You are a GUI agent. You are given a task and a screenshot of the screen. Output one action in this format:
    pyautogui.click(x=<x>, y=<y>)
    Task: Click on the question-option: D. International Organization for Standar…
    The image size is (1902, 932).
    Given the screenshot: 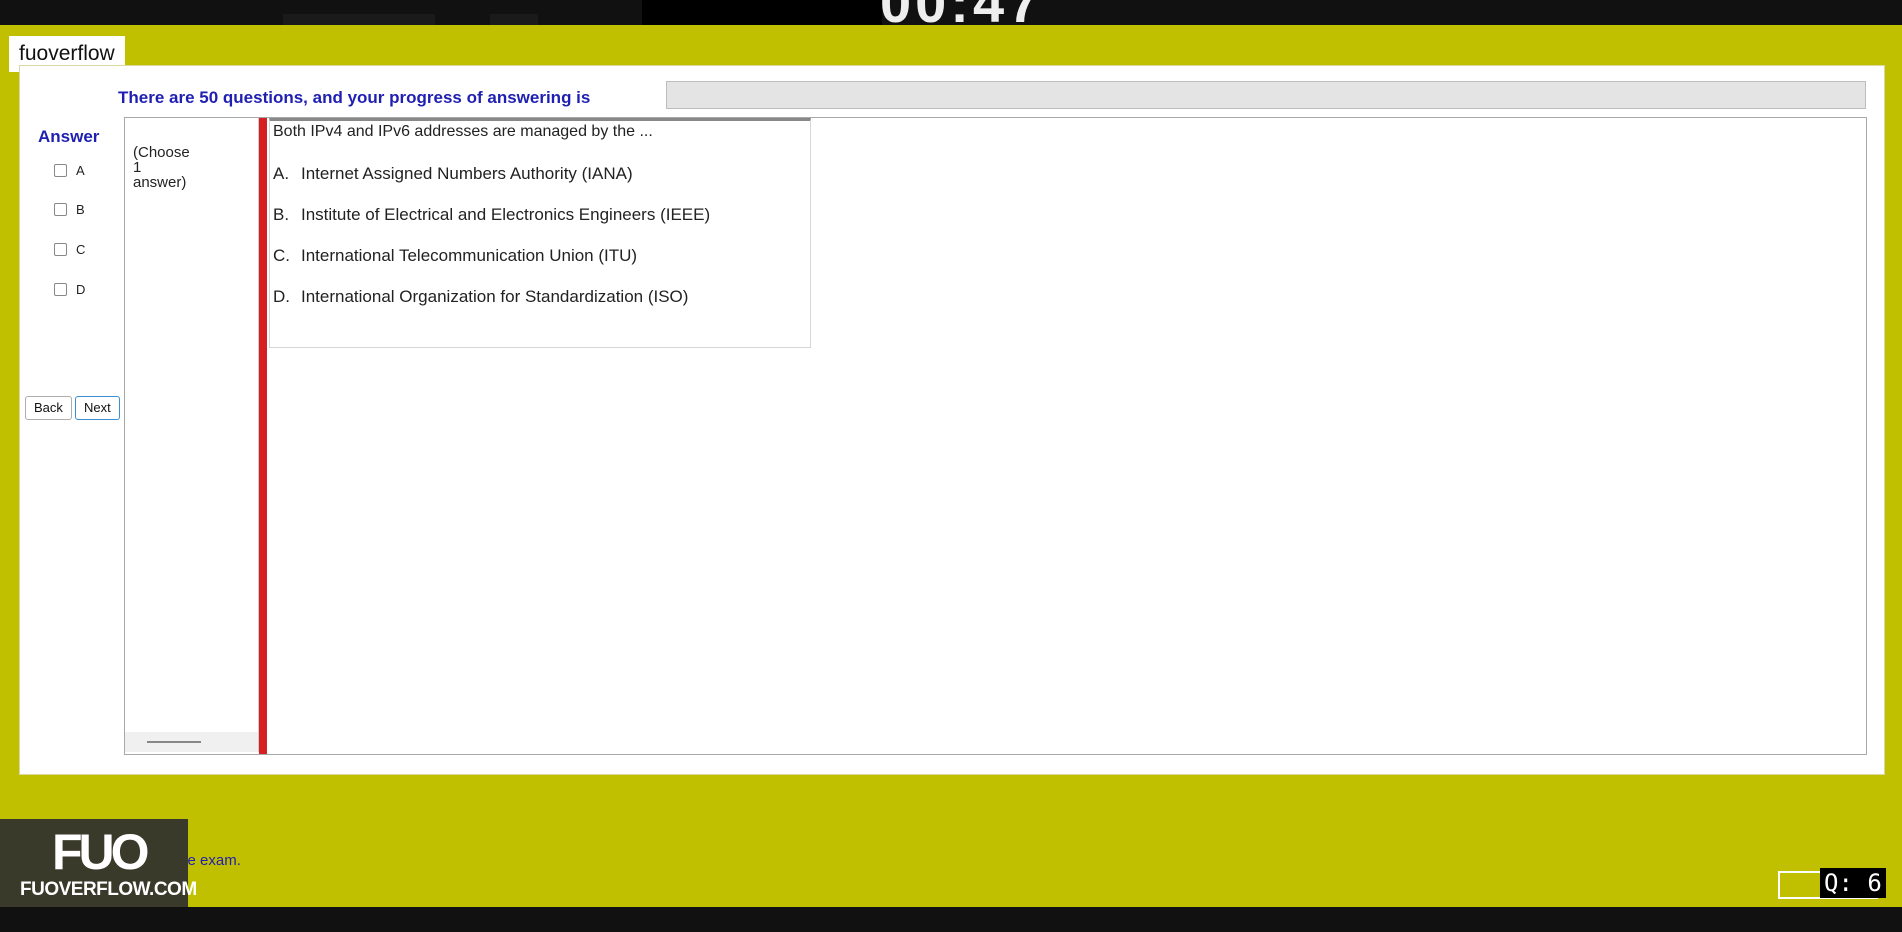 What is the action you would take?
    pyautogui.click(x=480, y=297)
    